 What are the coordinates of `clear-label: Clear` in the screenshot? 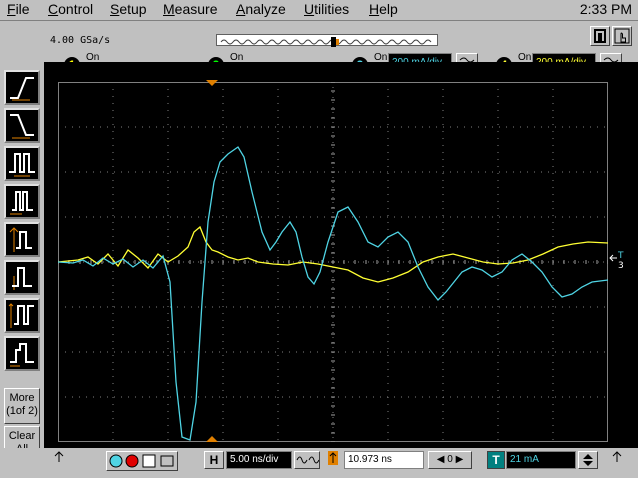 It's located at (22, 436).